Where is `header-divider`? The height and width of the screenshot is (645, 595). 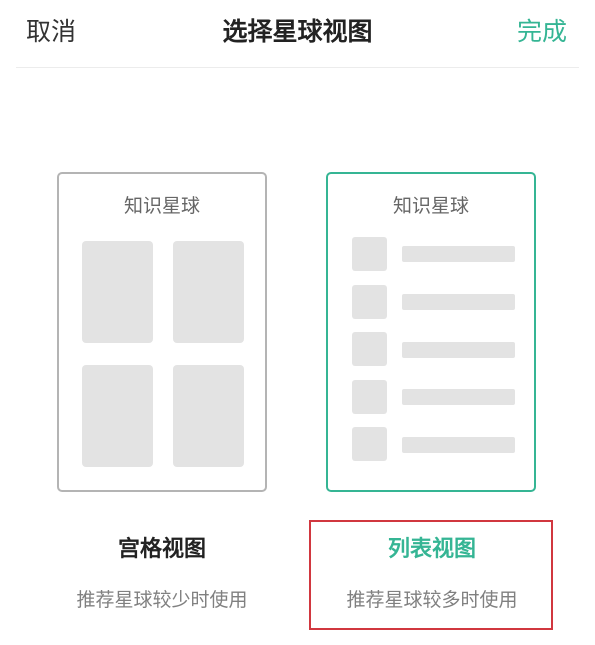 header-divider is located at coordinates (297, 67).